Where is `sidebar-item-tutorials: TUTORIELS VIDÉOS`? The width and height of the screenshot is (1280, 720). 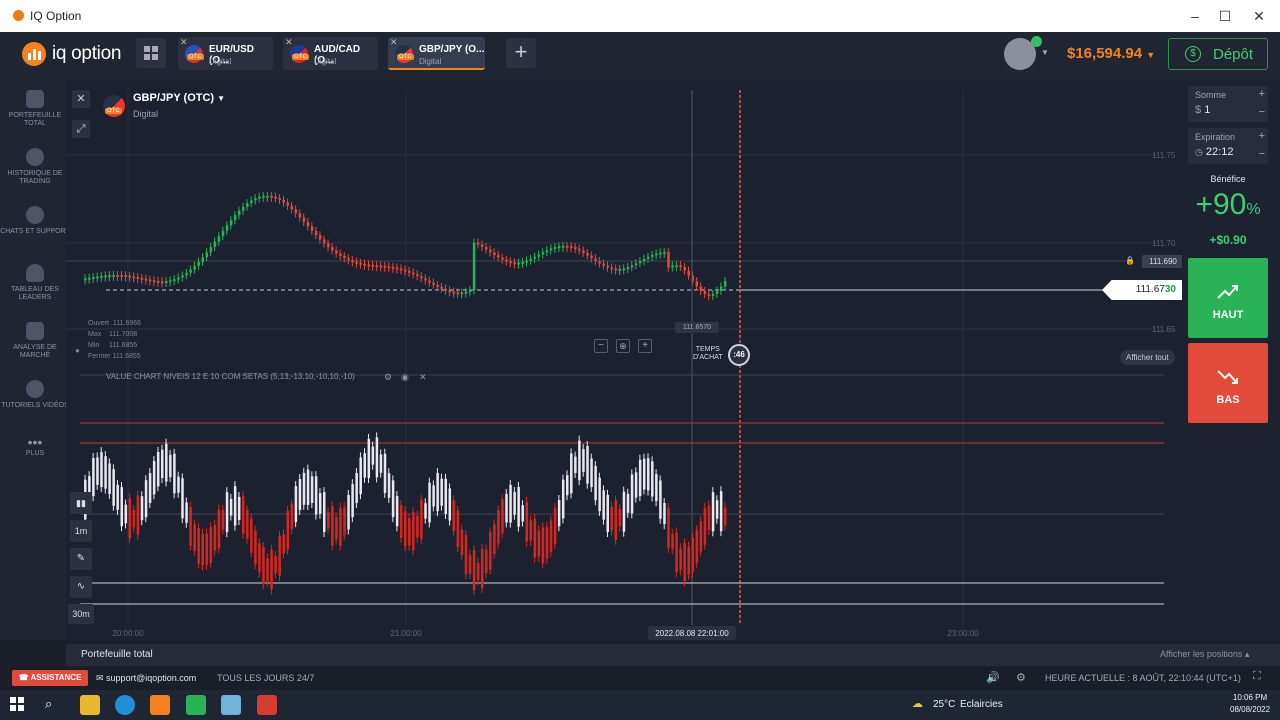
sidebar-item-tutorials: TUTORIELS VIDÉOS is located at coordinates (35, 395).